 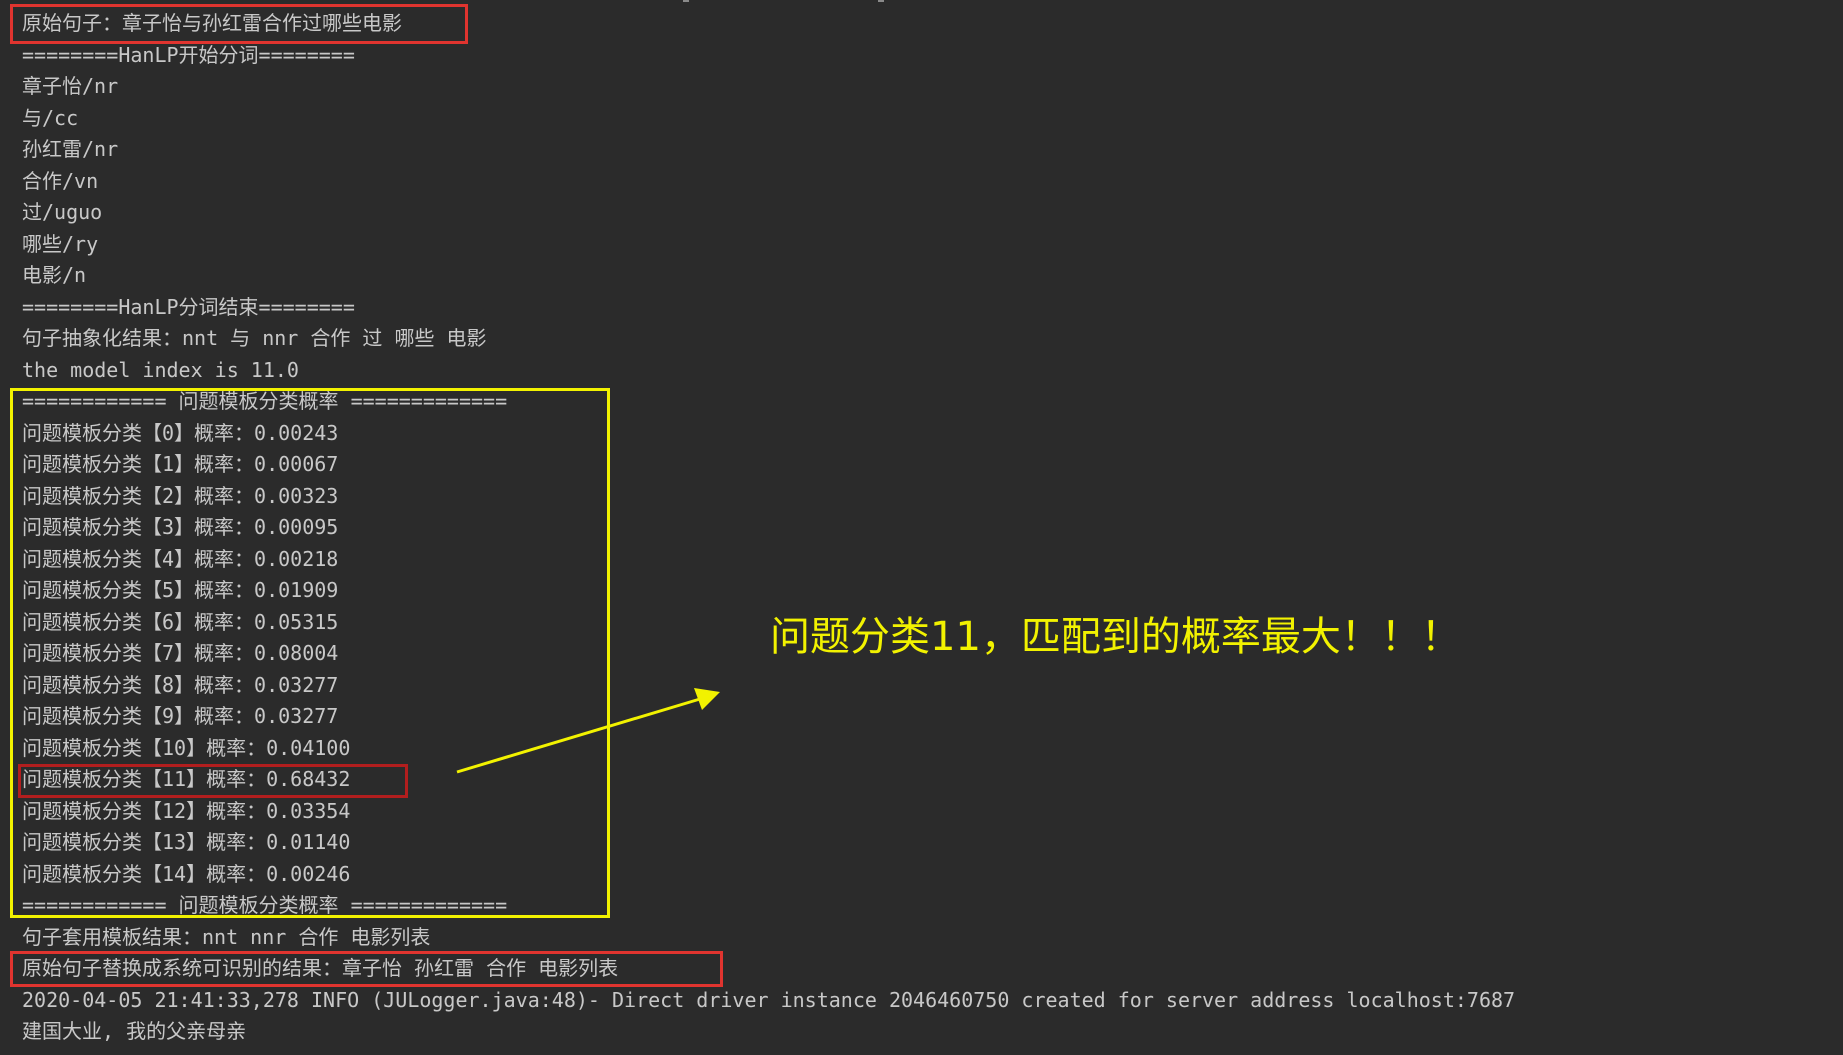 What do you see at coordinates (186, 810) in the screenshot?
I see `console-line-probability: 问题模板分类【12】概率：0.03354` at bounding box center [186, 810].